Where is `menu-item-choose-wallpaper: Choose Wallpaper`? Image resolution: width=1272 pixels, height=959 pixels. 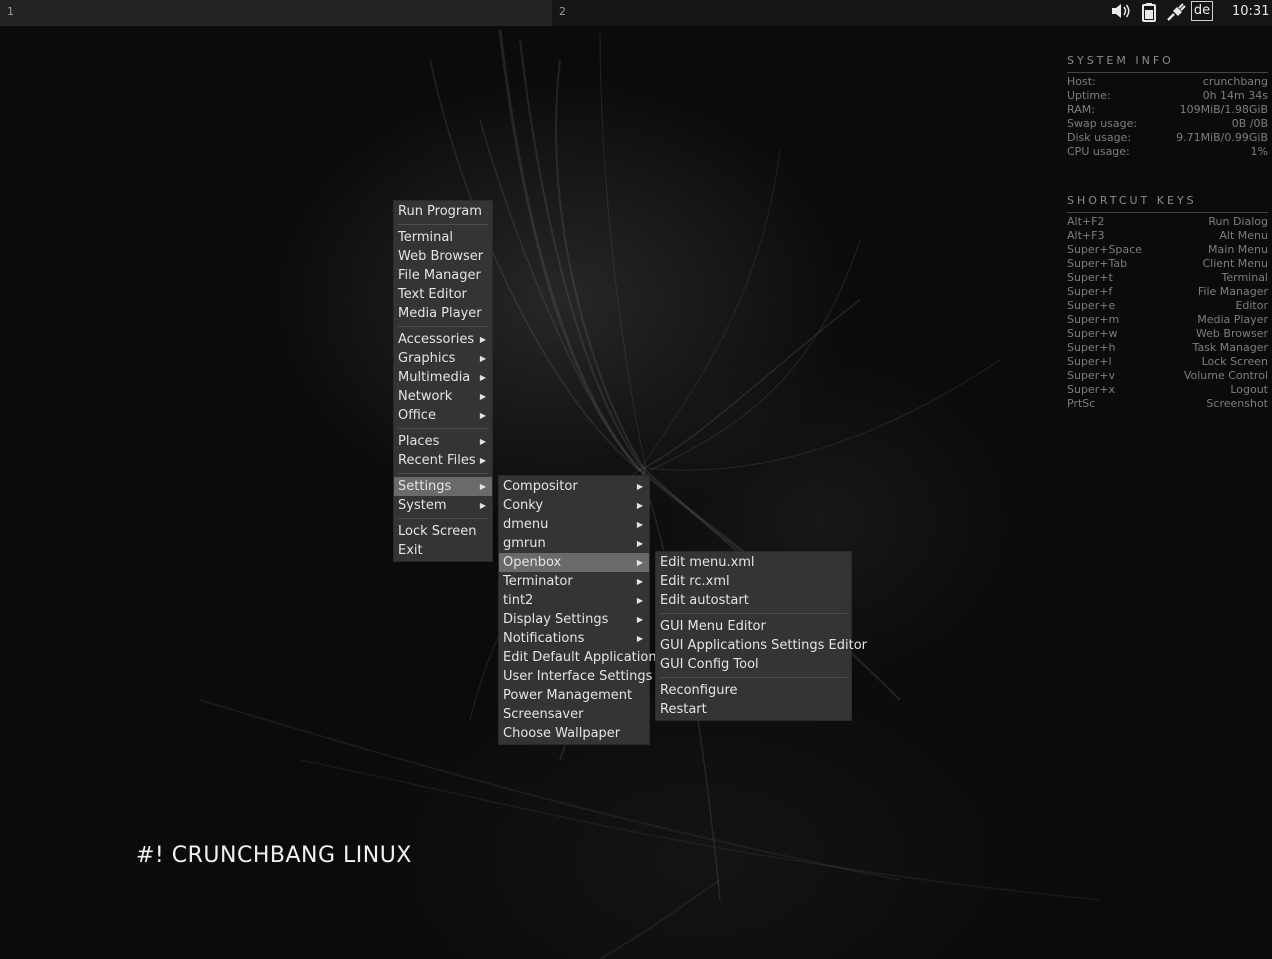 menu-item-choose-wallpaper: Choose Wallpaper is located at coordinates (574, 733).